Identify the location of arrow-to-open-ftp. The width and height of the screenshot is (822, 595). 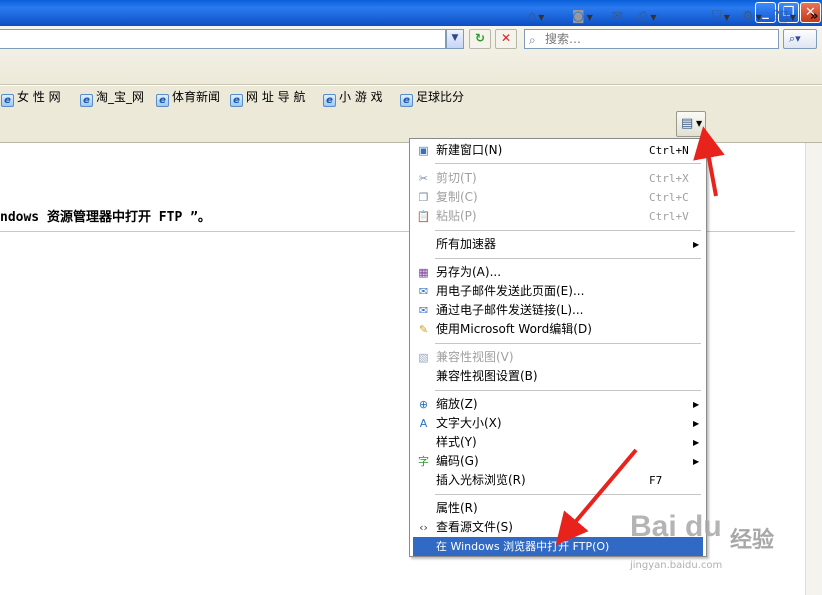
(596, 497).